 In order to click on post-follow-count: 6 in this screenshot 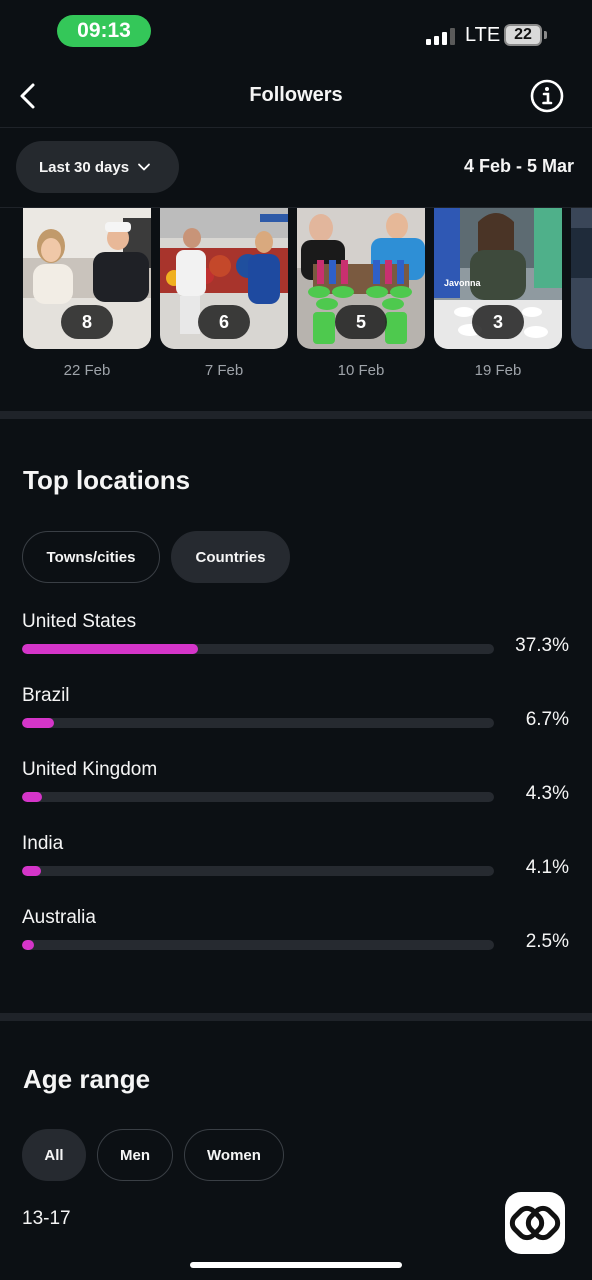, I will do `click(224, 322)`.